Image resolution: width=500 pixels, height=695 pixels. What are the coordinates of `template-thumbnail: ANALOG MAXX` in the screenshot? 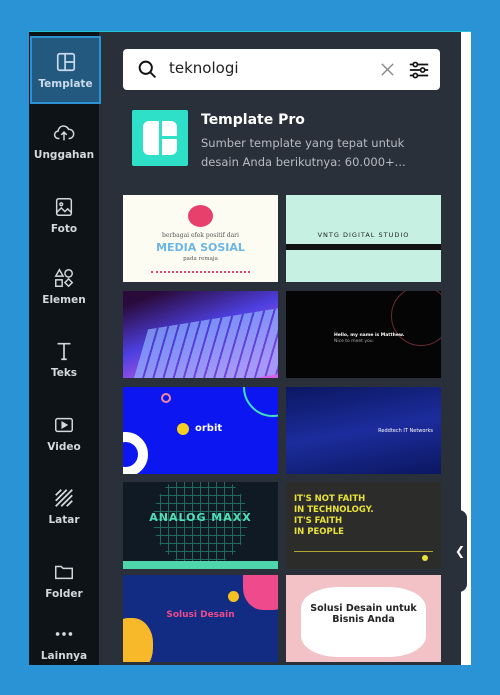 It's located at (200, 525).